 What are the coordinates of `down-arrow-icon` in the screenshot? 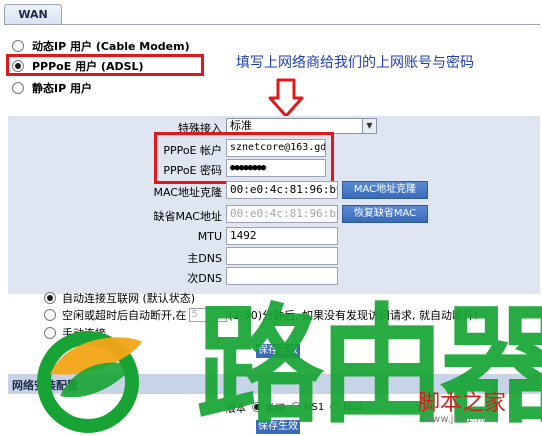 It's located at (286, 98).